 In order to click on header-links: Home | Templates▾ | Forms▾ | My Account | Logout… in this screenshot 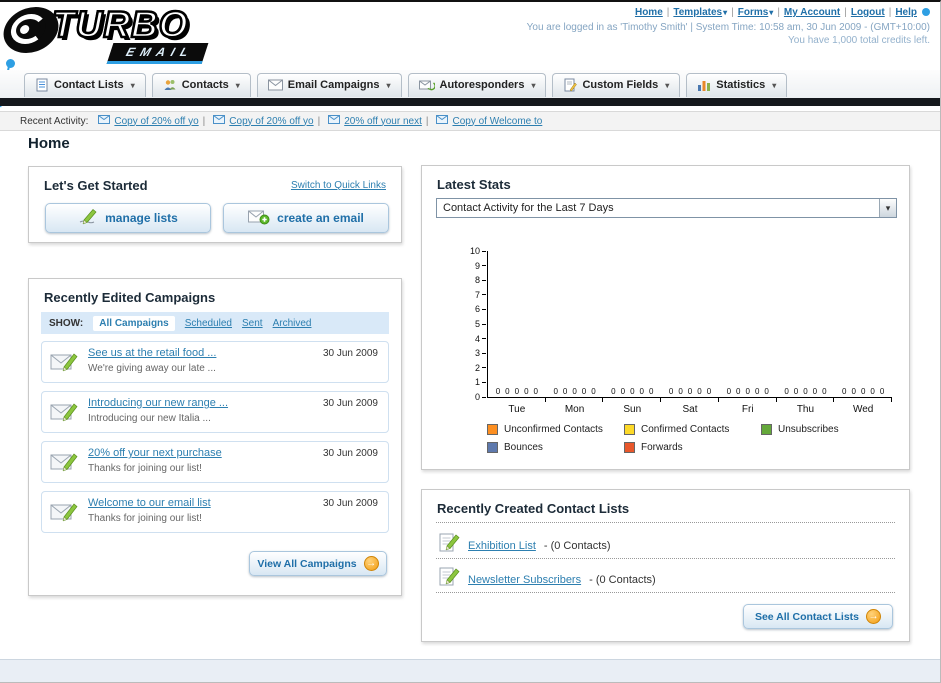, I will do `click(728, 12)`.